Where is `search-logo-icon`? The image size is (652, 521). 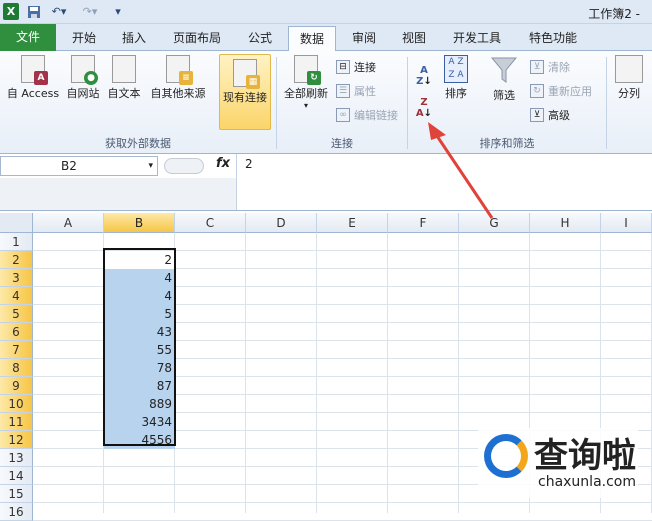
search-logo-icon is located at coordinates (506, 456).